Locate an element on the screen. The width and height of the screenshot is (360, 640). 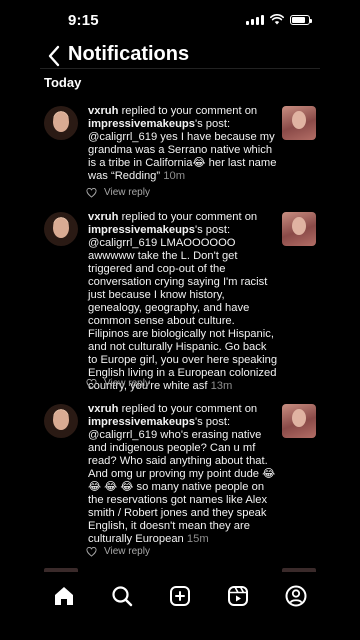
wifi-icon is located at coordinates (277, 19).